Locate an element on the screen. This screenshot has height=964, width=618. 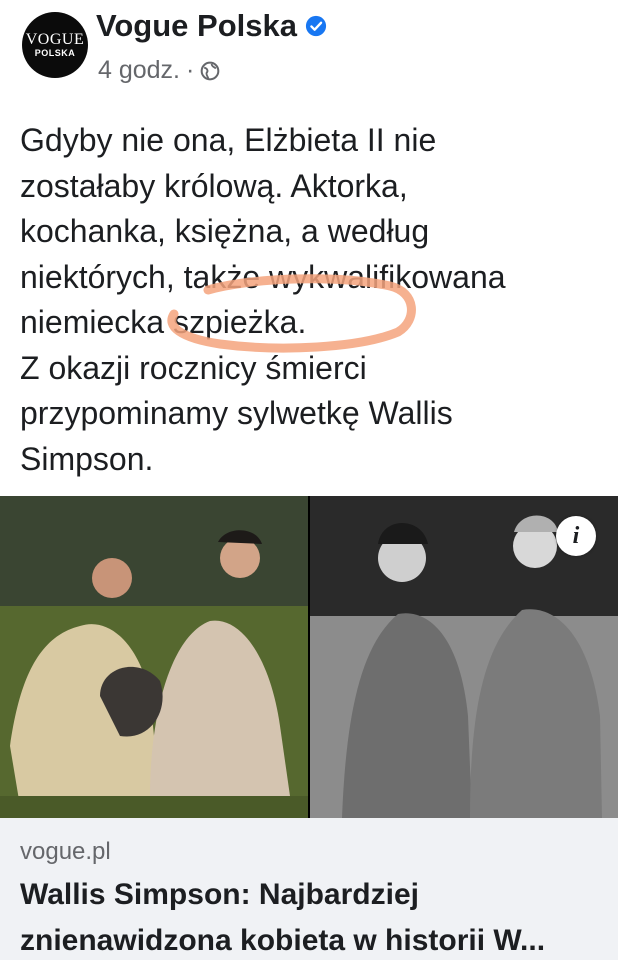
page-name-row: Vogue Polska is located at coordinates (211, 26).